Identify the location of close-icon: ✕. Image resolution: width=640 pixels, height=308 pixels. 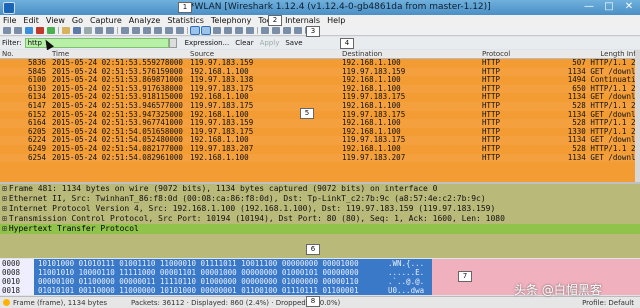
(629, 6).